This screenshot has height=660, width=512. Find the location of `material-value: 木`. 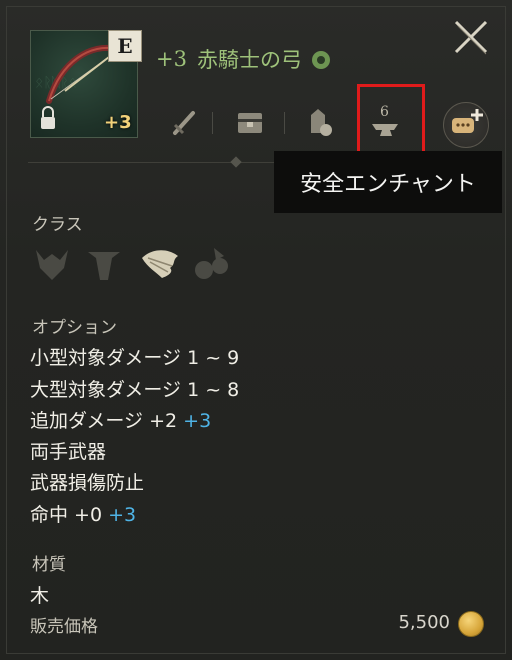

material-value: 木 is located at coordinates (40, 596).